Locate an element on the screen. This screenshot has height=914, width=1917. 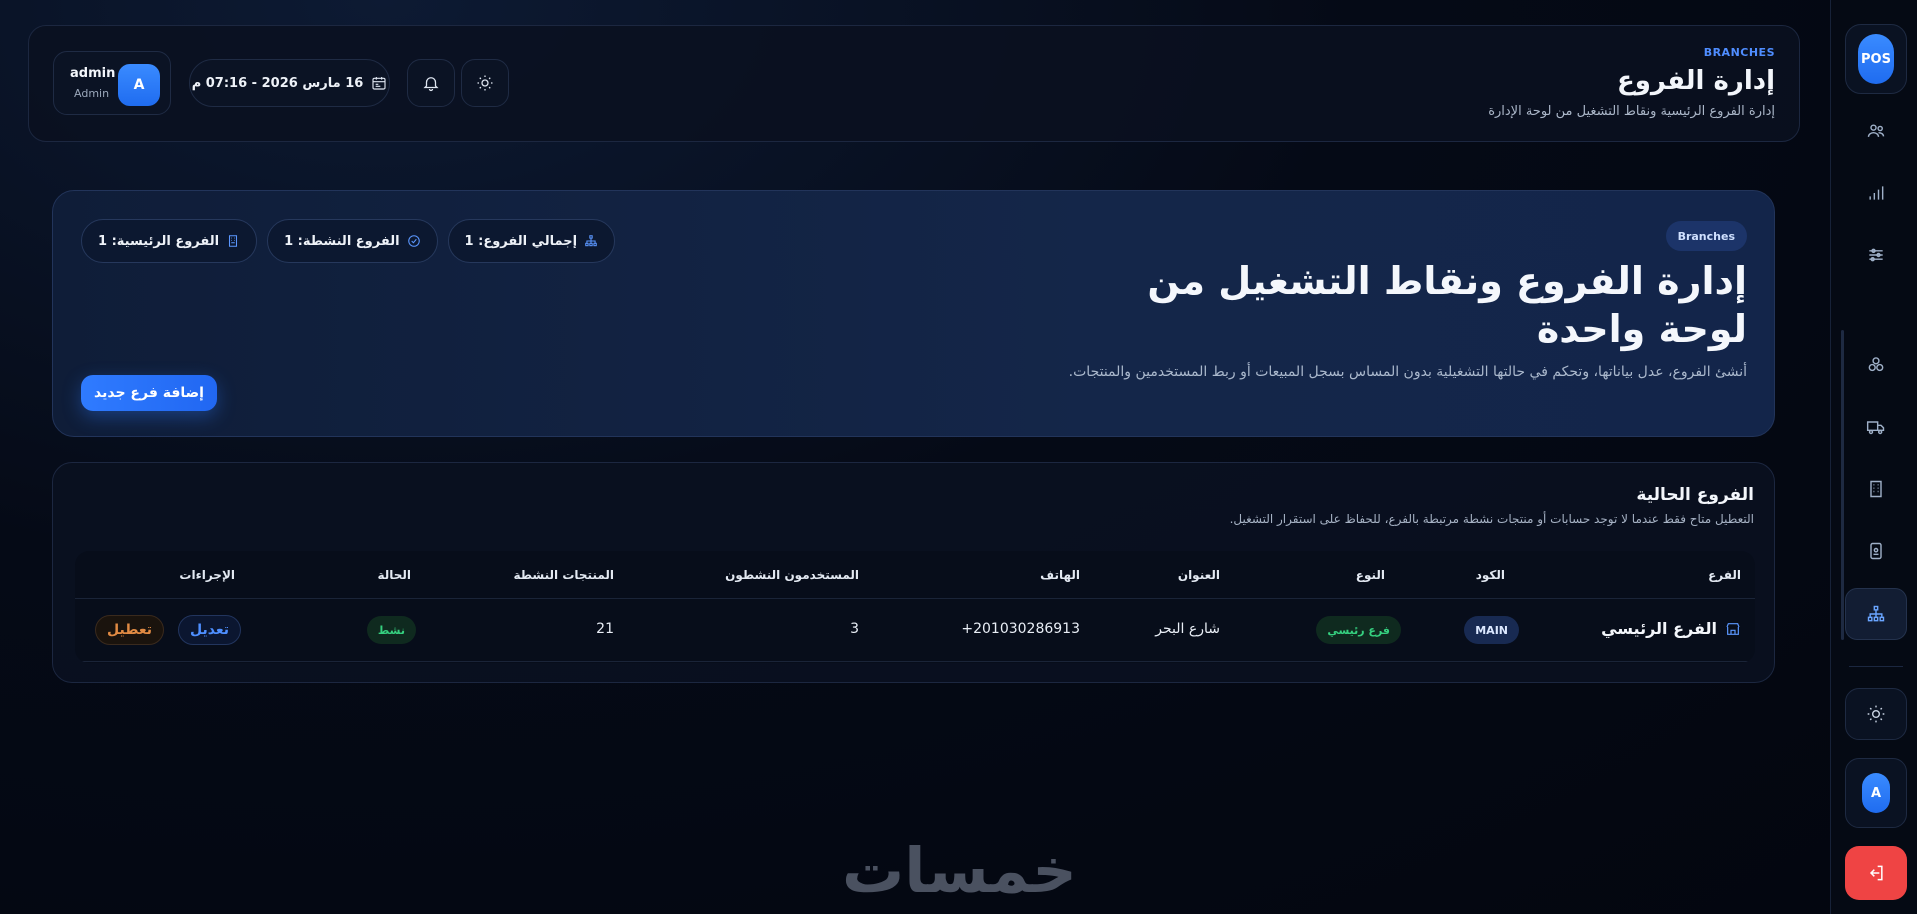
stat-main-label: الفروع الرئيسية: 1 is located at coordinates (159, 241).